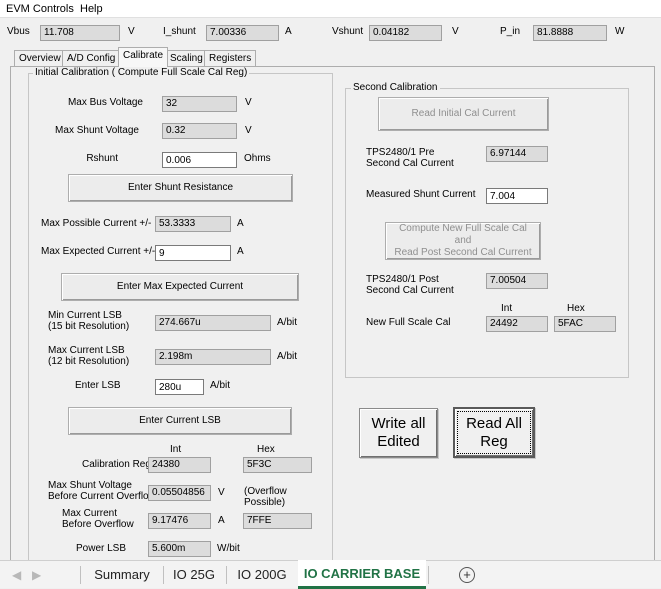  Describe the element at coordinates (213, 323) in the screenshot. I see `min-current-lsb-value: 274.667u` at that location.